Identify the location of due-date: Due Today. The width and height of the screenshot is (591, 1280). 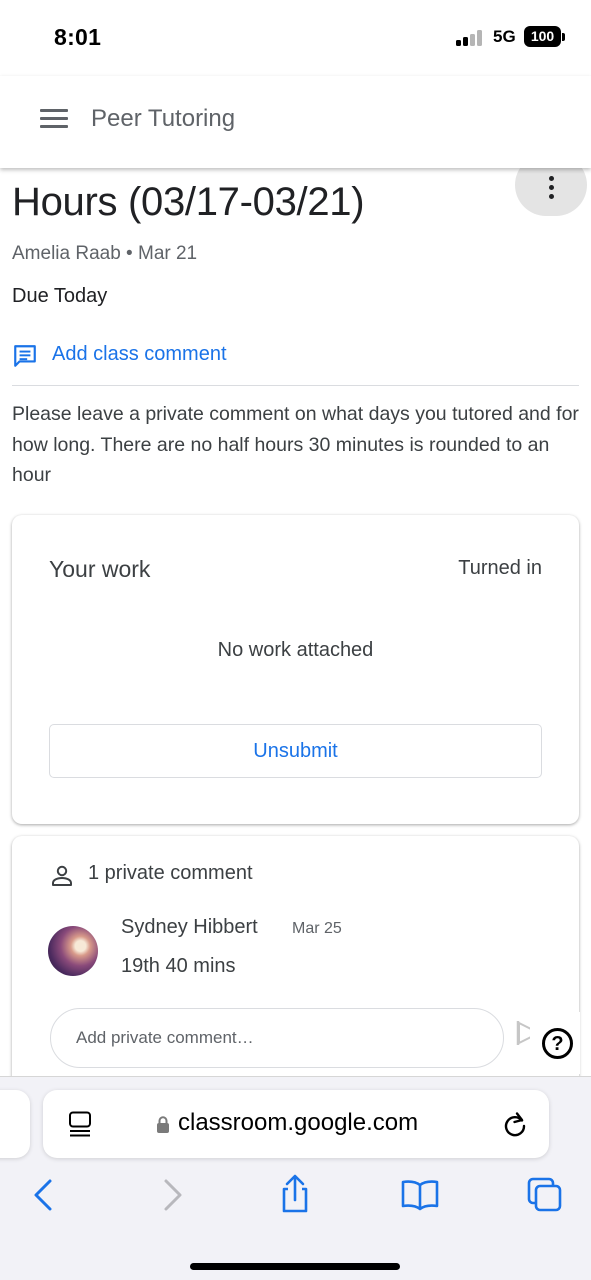
(60, 296).